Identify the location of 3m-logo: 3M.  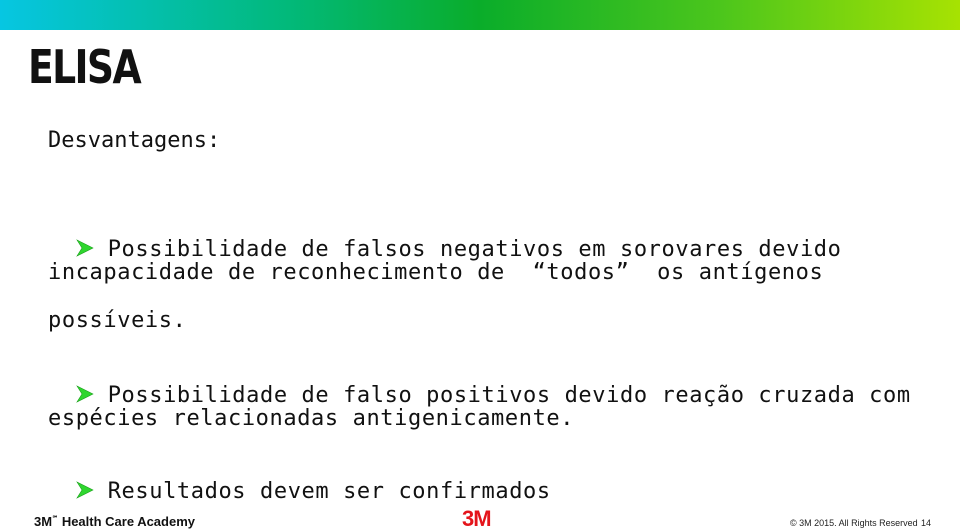
(477, 518).